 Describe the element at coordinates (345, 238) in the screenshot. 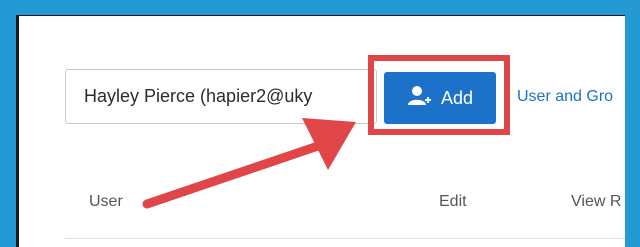

I see `table-divider` at that location.